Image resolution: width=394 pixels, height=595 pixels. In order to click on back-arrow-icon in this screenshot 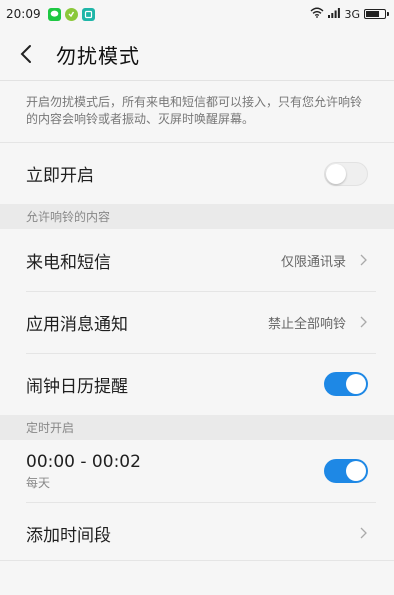, I will do `click(26, 54)`.